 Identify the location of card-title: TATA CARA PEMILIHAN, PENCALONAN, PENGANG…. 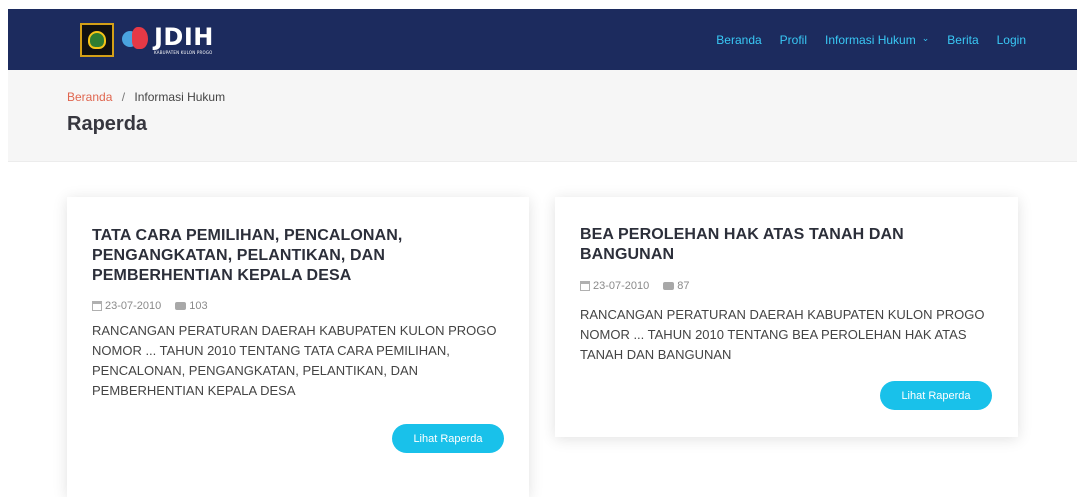
(292, 256).